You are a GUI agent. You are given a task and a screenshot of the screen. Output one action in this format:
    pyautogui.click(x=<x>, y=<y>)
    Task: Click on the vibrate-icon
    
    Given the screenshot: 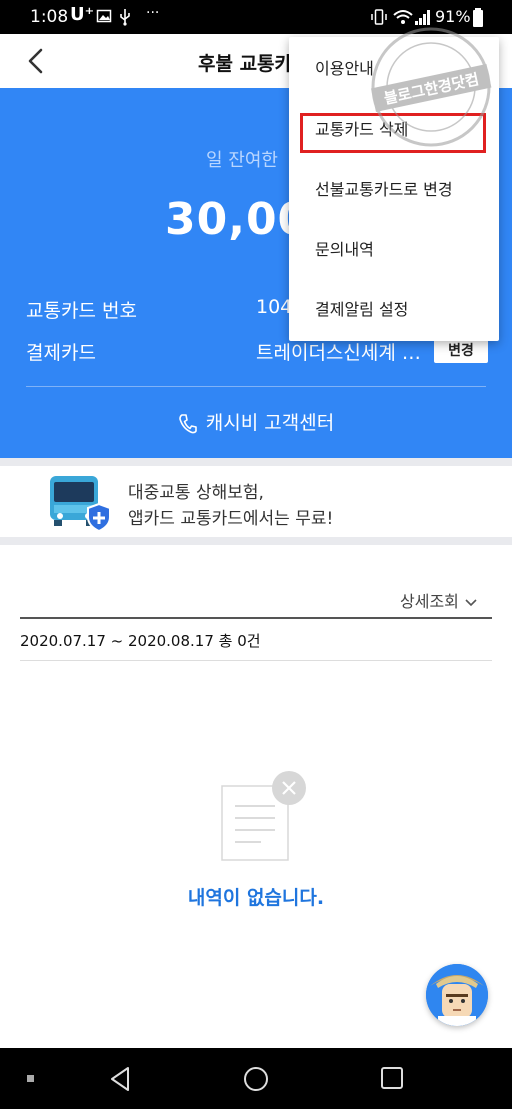 What is the action you would take?
    pyautogui.click(x=379, y=17)
    